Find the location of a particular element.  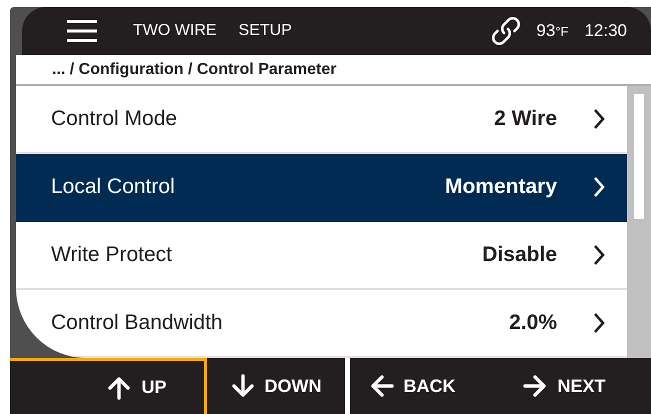

row-label: Write Protect is located at coordinates (112, 255).